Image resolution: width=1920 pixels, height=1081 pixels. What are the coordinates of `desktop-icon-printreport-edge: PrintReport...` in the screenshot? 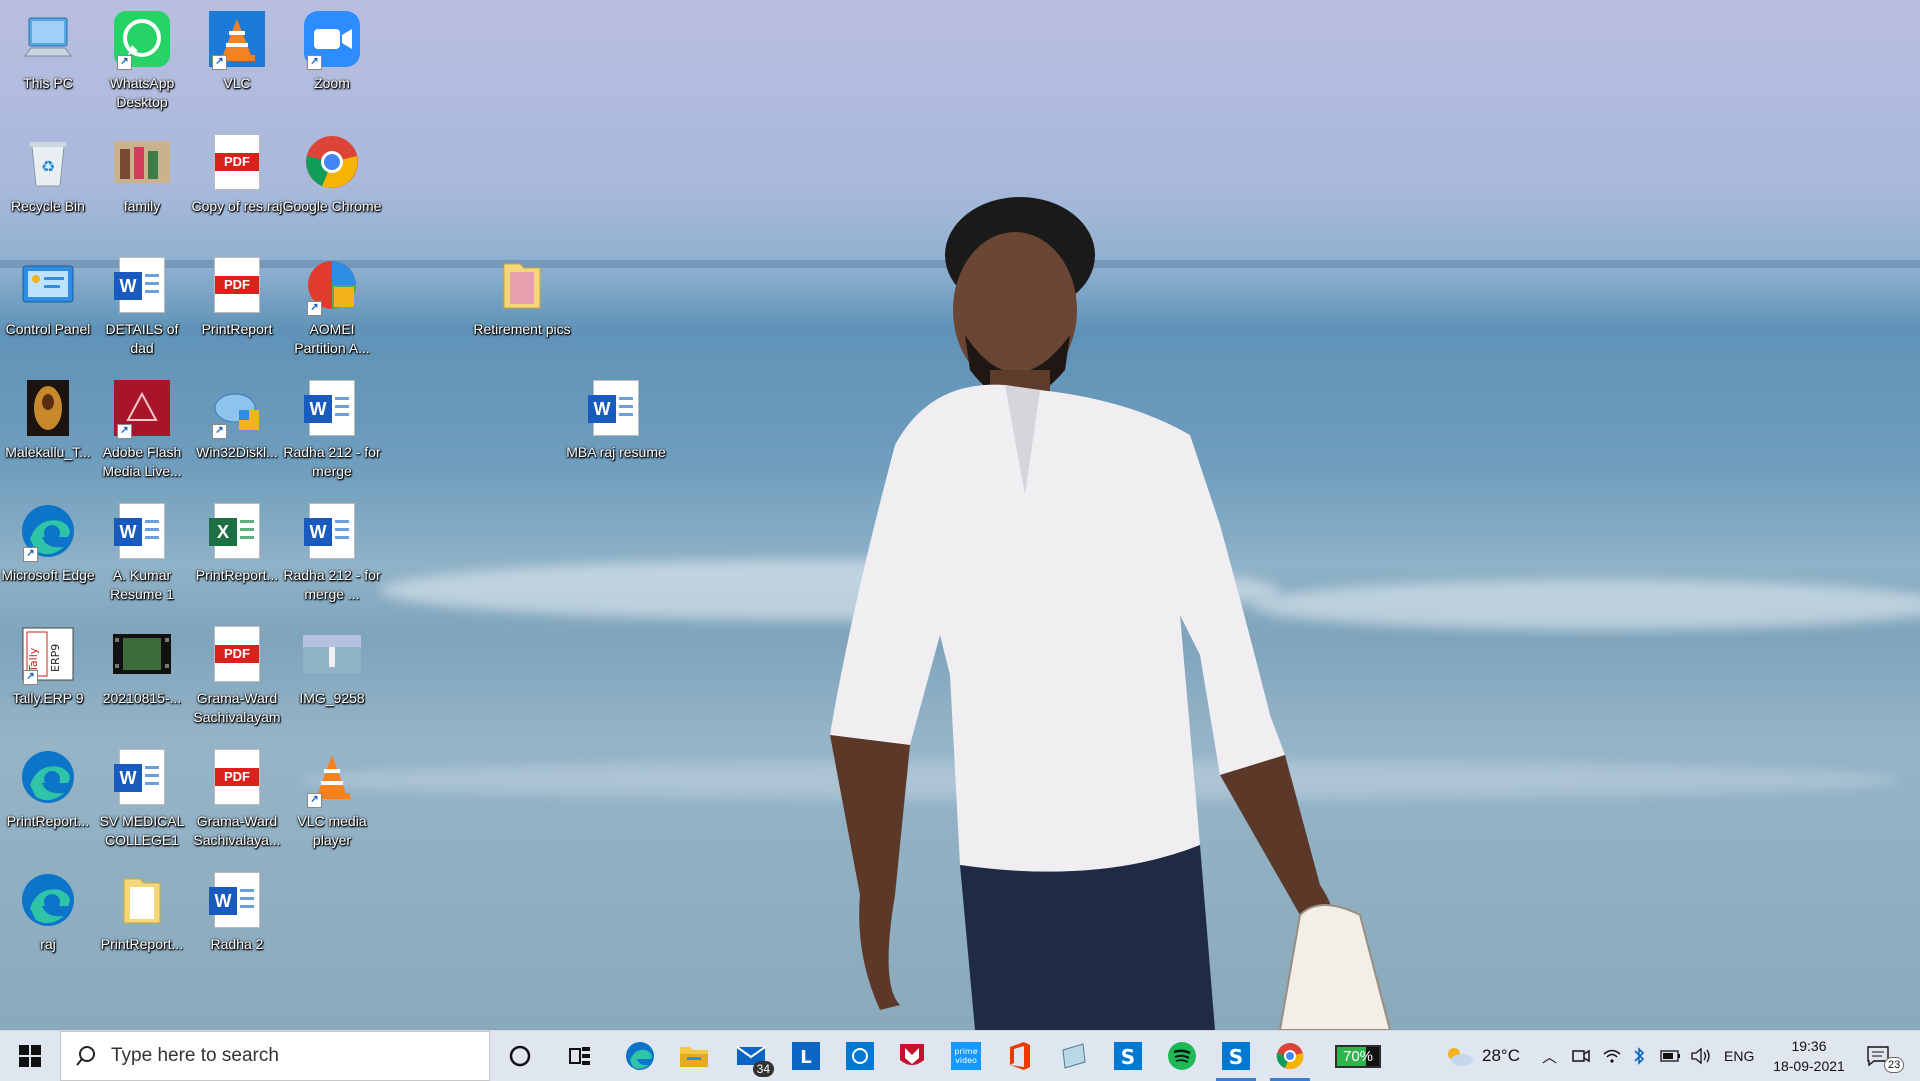 It's located at (48, 803).